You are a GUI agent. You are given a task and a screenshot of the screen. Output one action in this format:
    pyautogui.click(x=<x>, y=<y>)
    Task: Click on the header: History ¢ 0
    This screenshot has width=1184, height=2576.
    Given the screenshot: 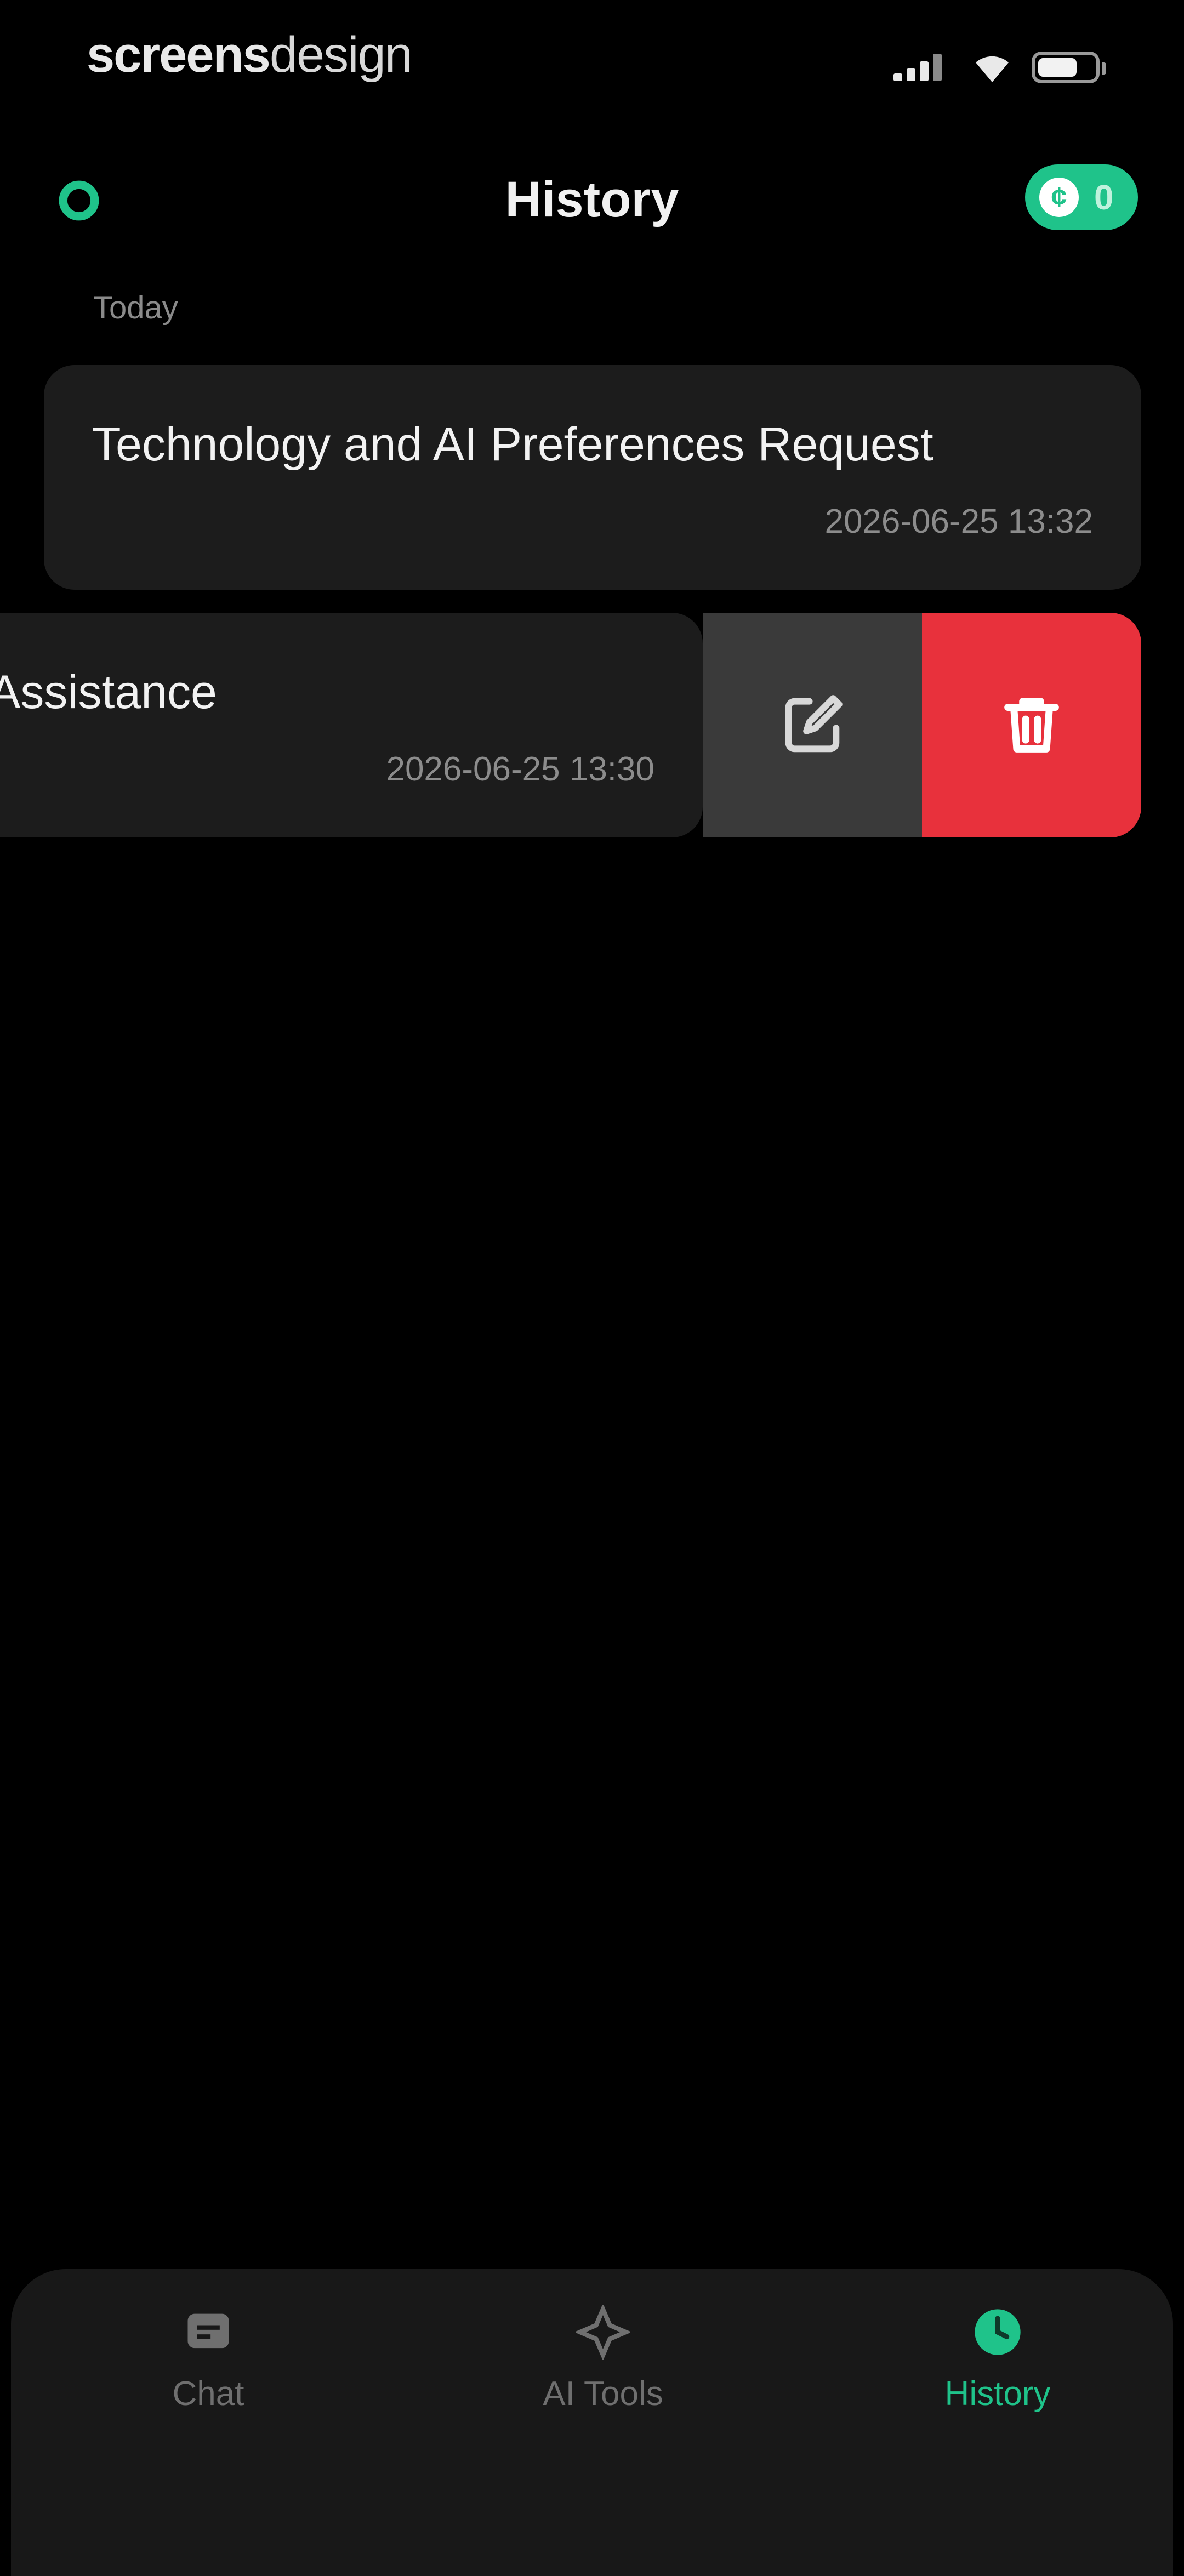 What is the action you would take?
    pyautogui.click(x=592, y=203)
    